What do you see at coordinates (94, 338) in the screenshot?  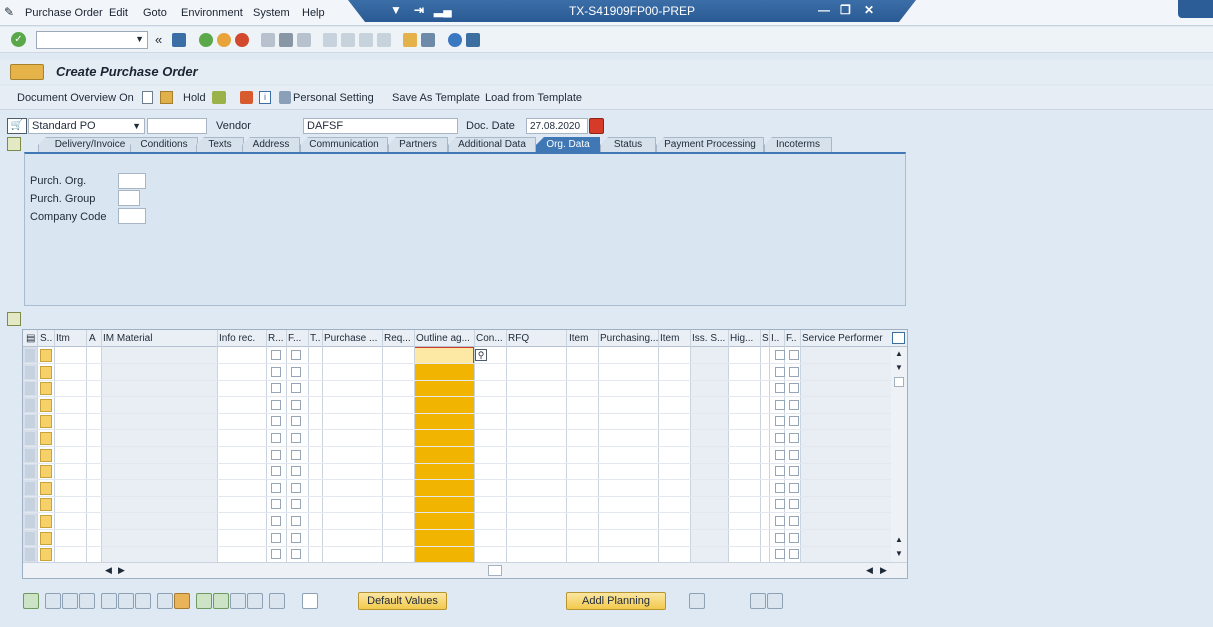 I see `col-account-assignment: A` at bounding box center [94, 338].